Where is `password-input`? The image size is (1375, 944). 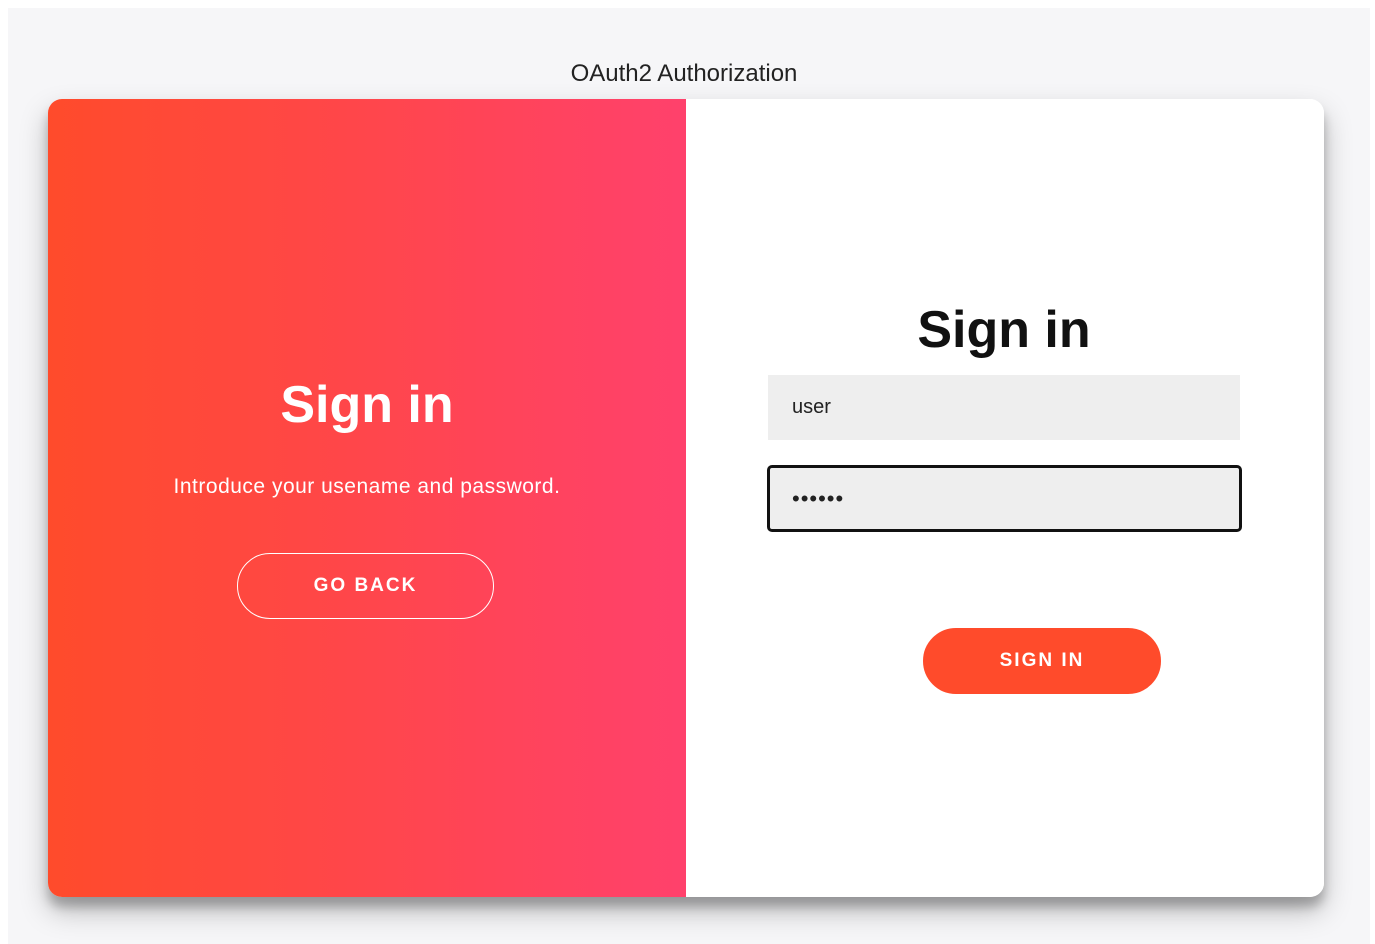
password-input is located at coordinates (1004, 498).